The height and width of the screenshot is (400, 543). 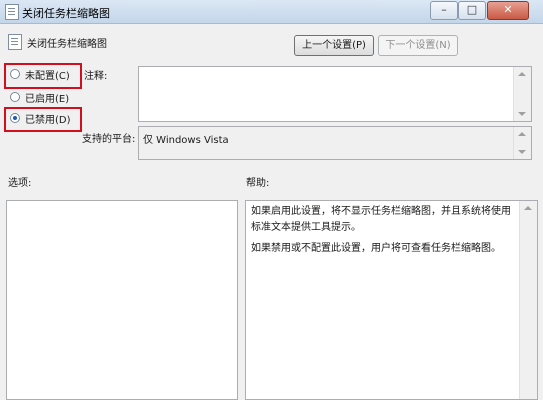 I want to click on next-setting-button: 下一个设置(N), so click(x=418, y=45).